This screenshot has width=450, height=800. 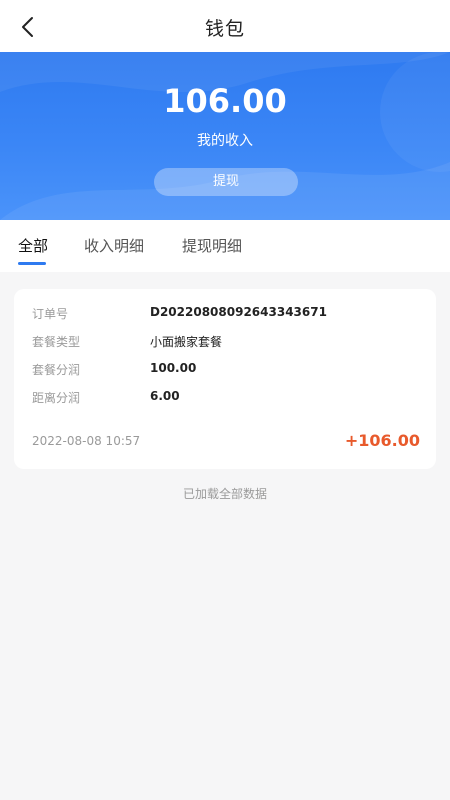 What do you see at coordinates (114, 245) in the screenshot?
I see `tab-income-details: 收入明细` at bounding box center [114, 245].